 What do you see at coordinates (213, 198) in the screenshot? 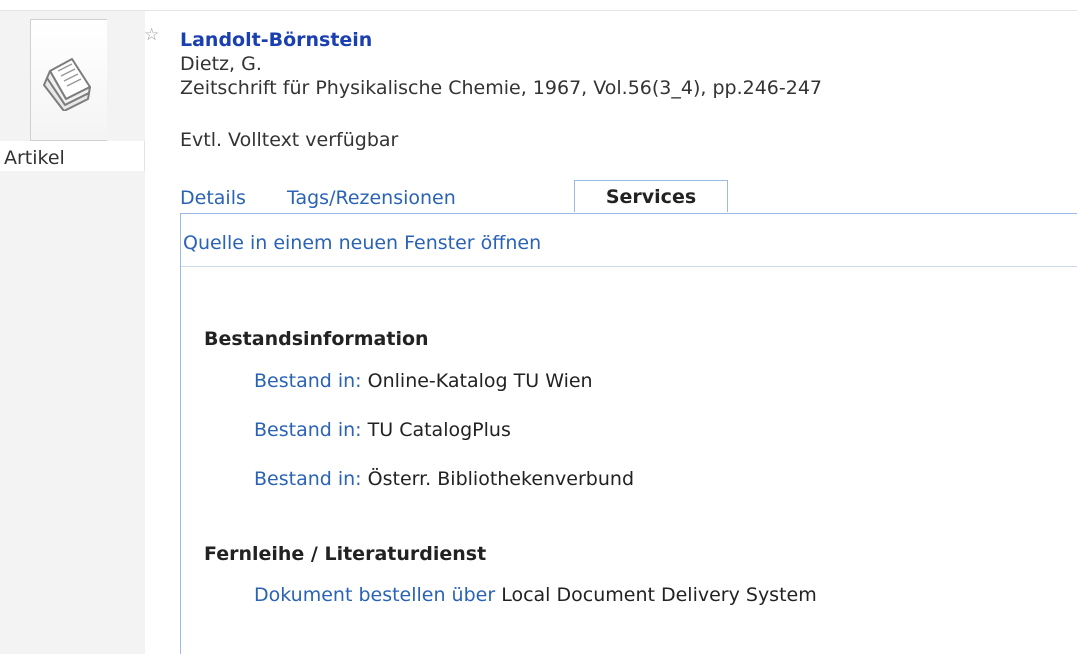
I see `tab-details: Details` at bounding box center [213, 198].